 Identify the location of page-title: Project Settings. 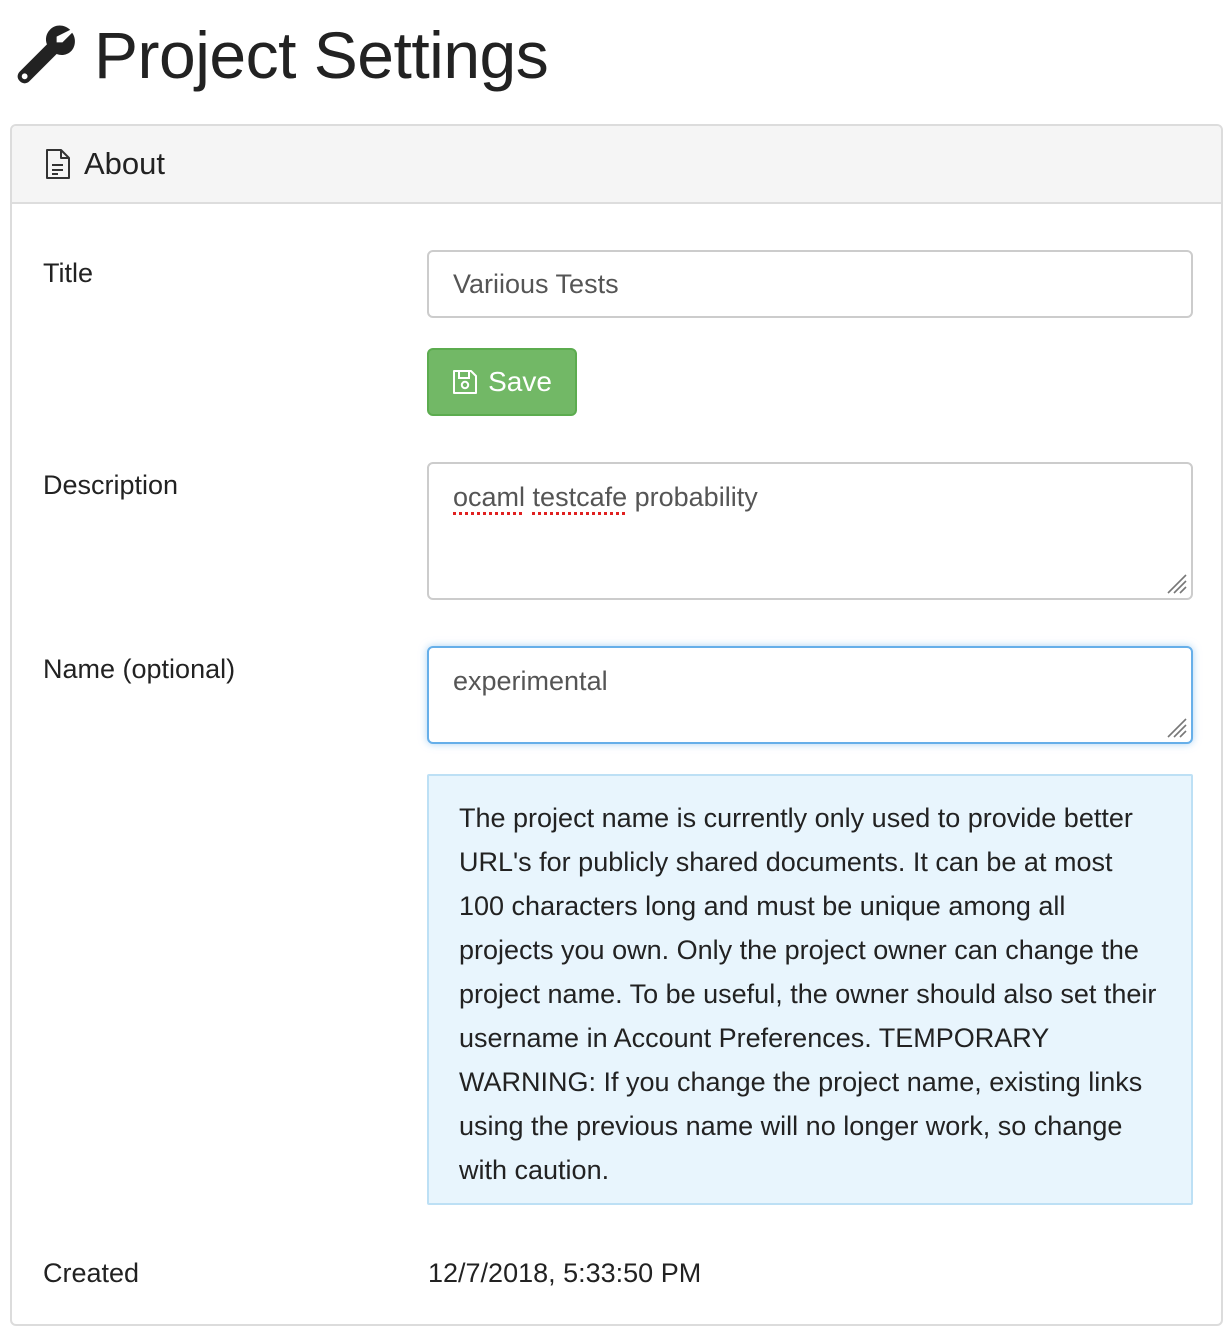
(321, 55).